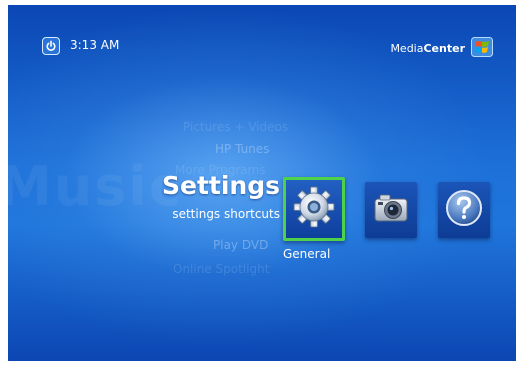 The width and height of the screenshot is (526, 388). I want to click on power-icon, so click(51, 46).